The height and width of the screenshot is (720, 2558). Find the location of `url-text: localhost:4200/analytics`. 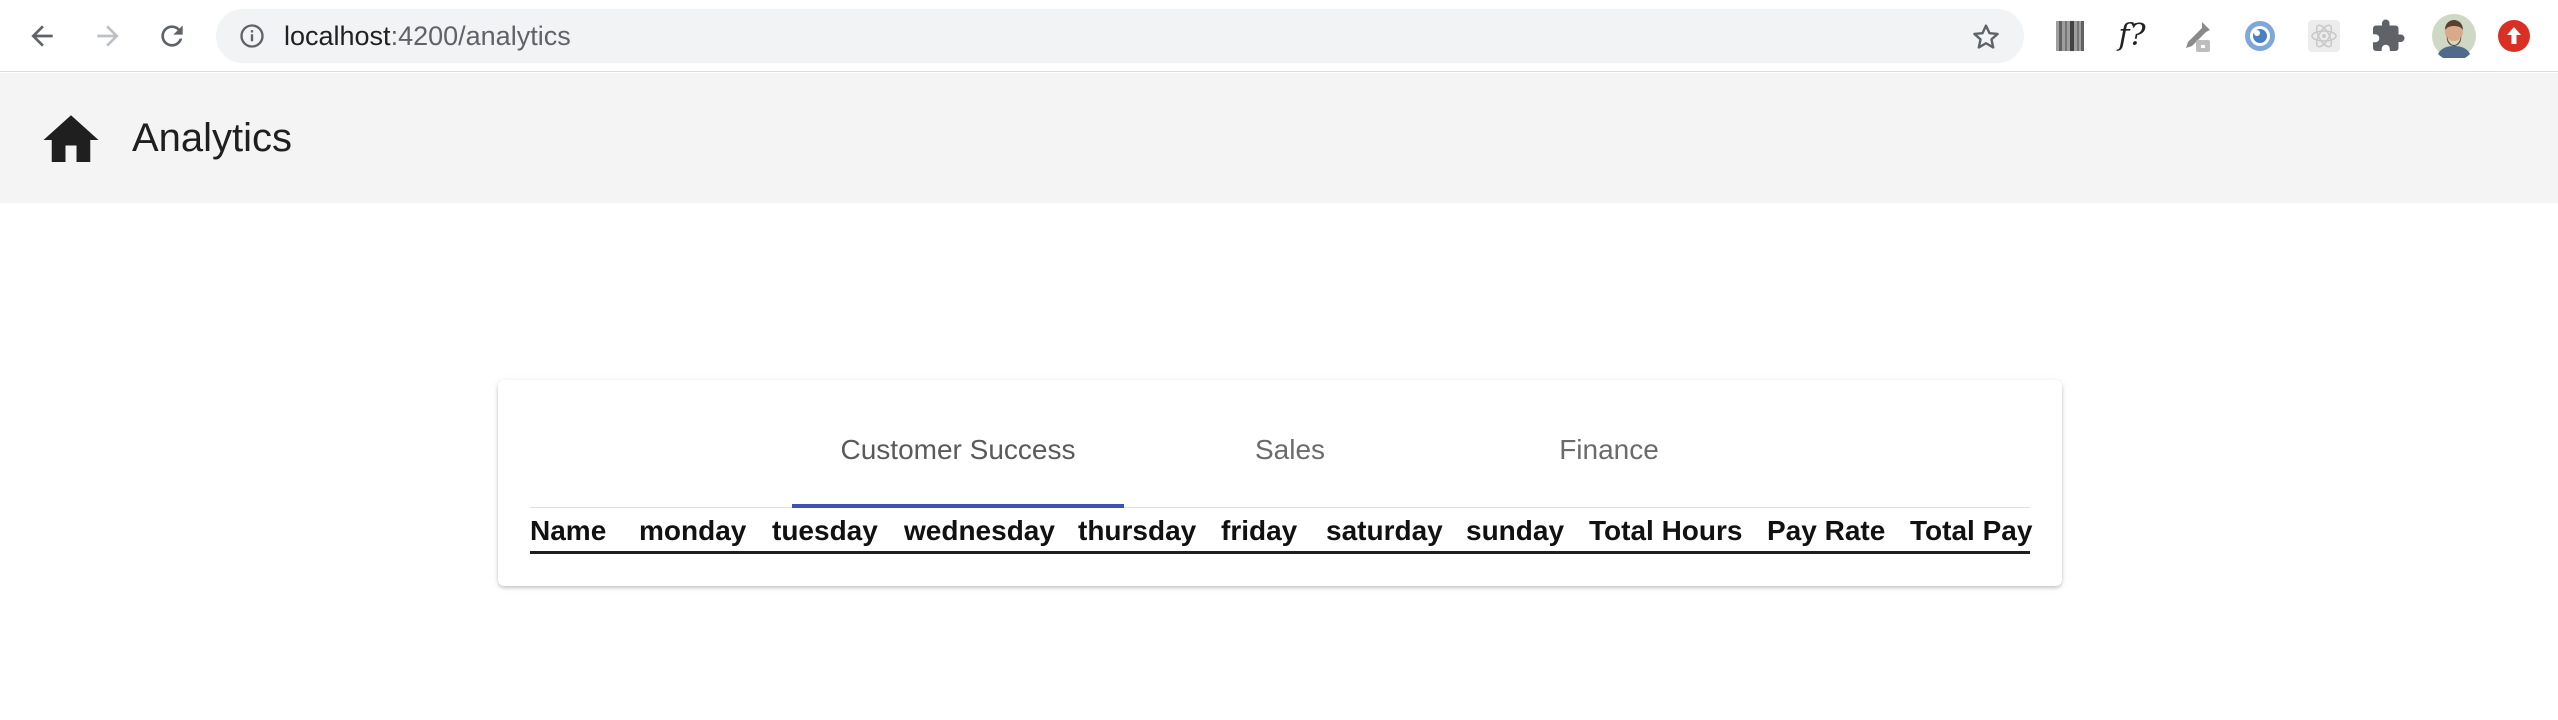

url-text: localhost:4200/analytics is located at coordinates (427, 36).